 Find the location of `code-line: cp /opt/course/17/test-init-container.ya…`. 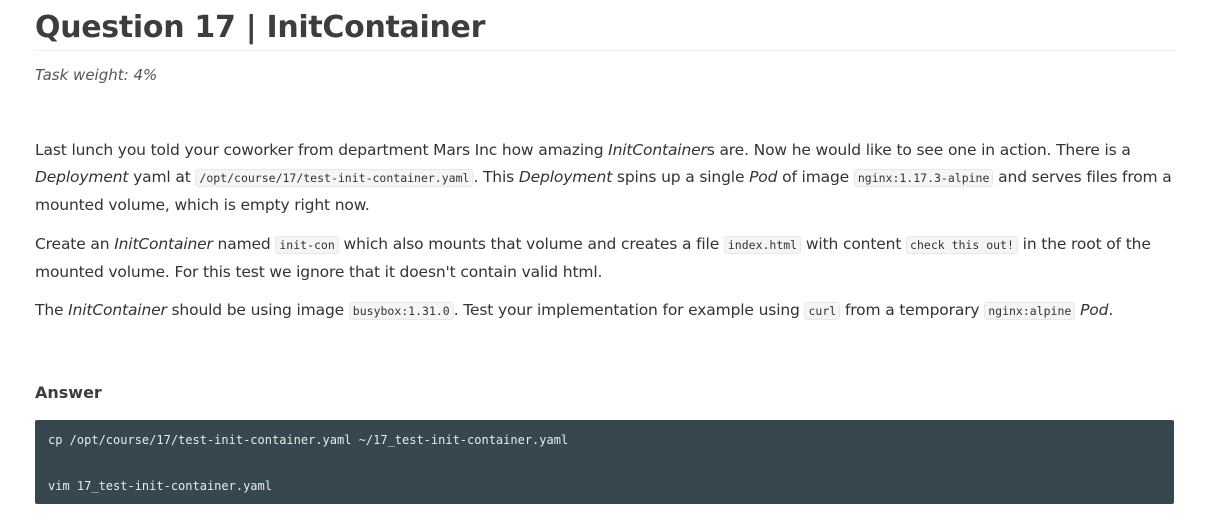

code-line: cp /opt/course/17/test-init-container.ya… is located at coordinates (308, 440).